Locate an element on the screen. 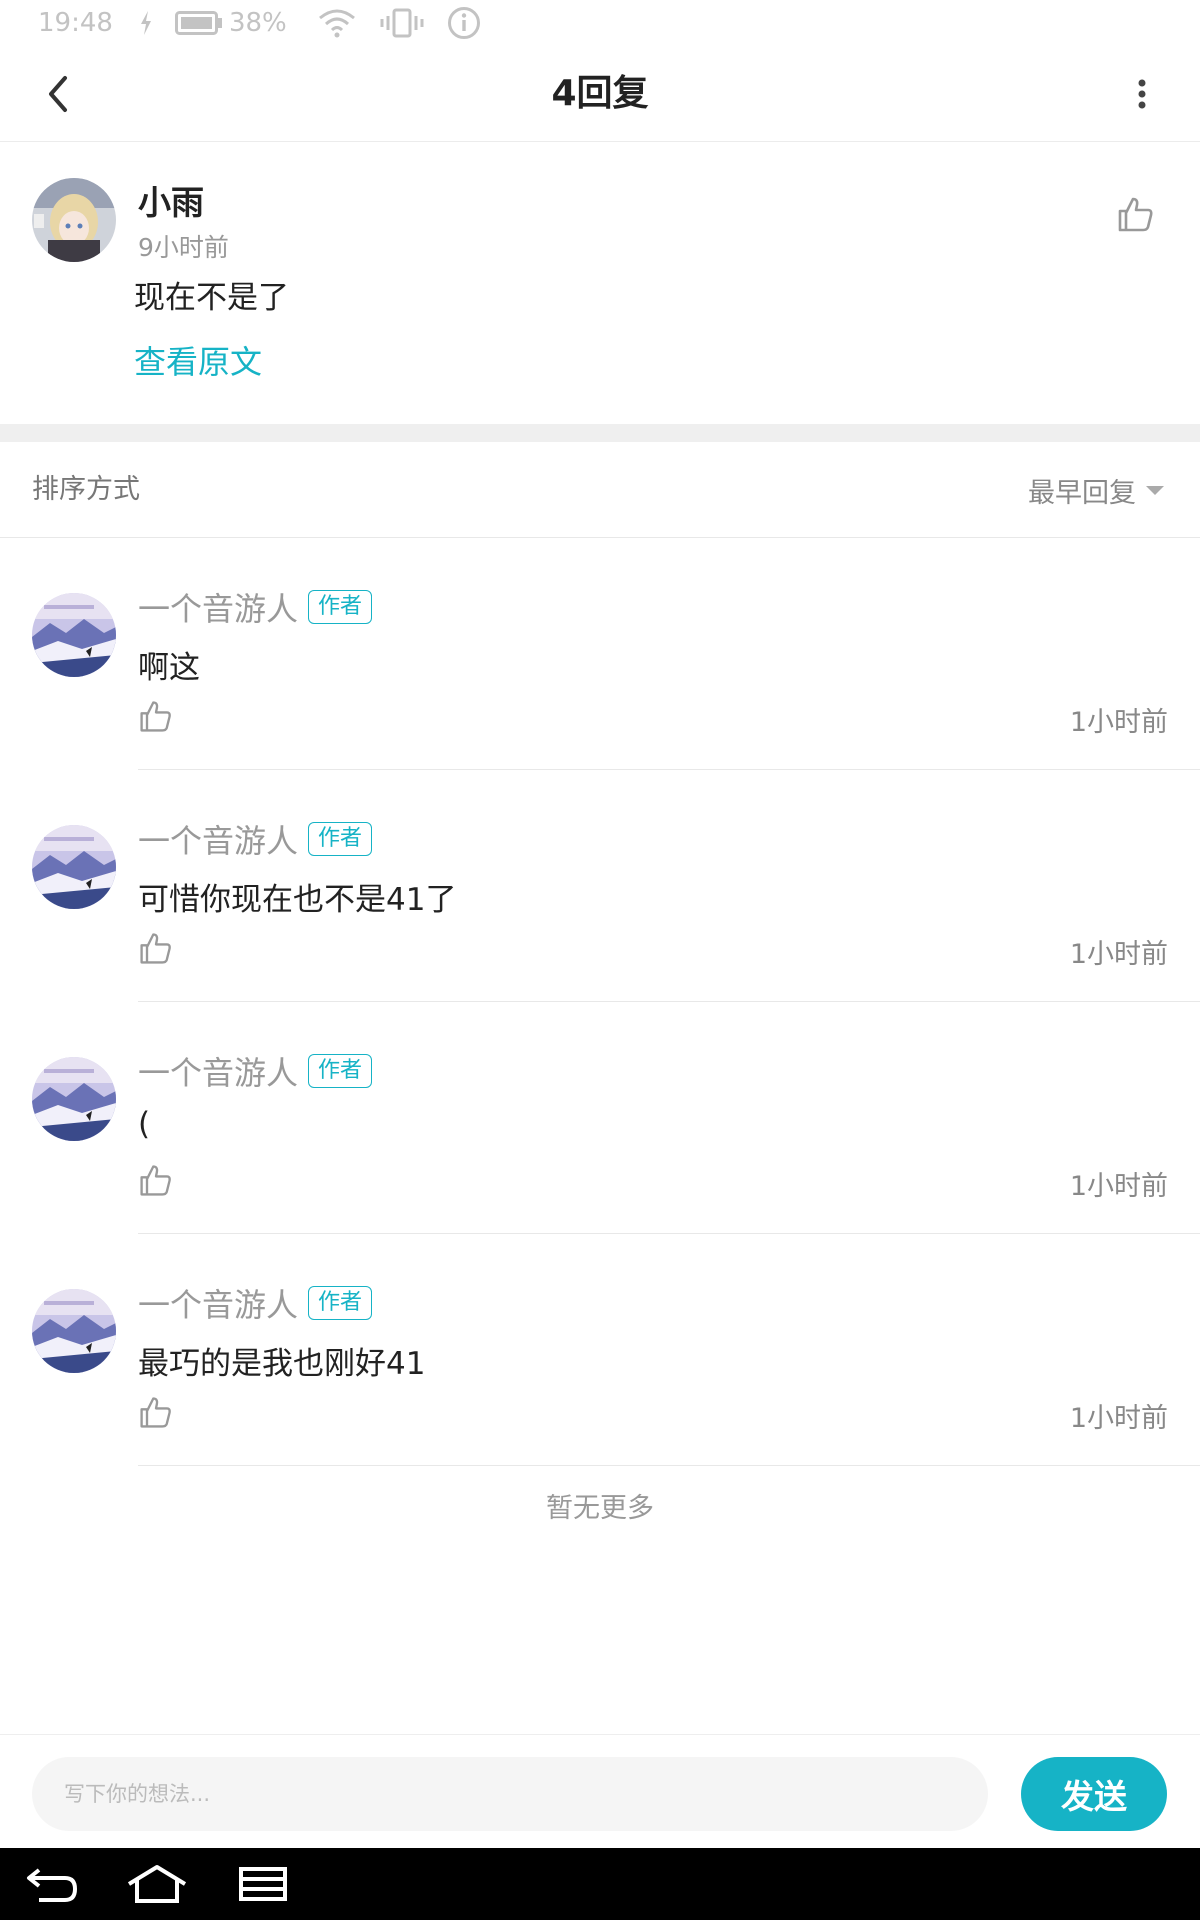 Image resolution: width=1200 pixels, height=1920 pixels. sort-label: 排序方式 is located at coordinates (86, 489).